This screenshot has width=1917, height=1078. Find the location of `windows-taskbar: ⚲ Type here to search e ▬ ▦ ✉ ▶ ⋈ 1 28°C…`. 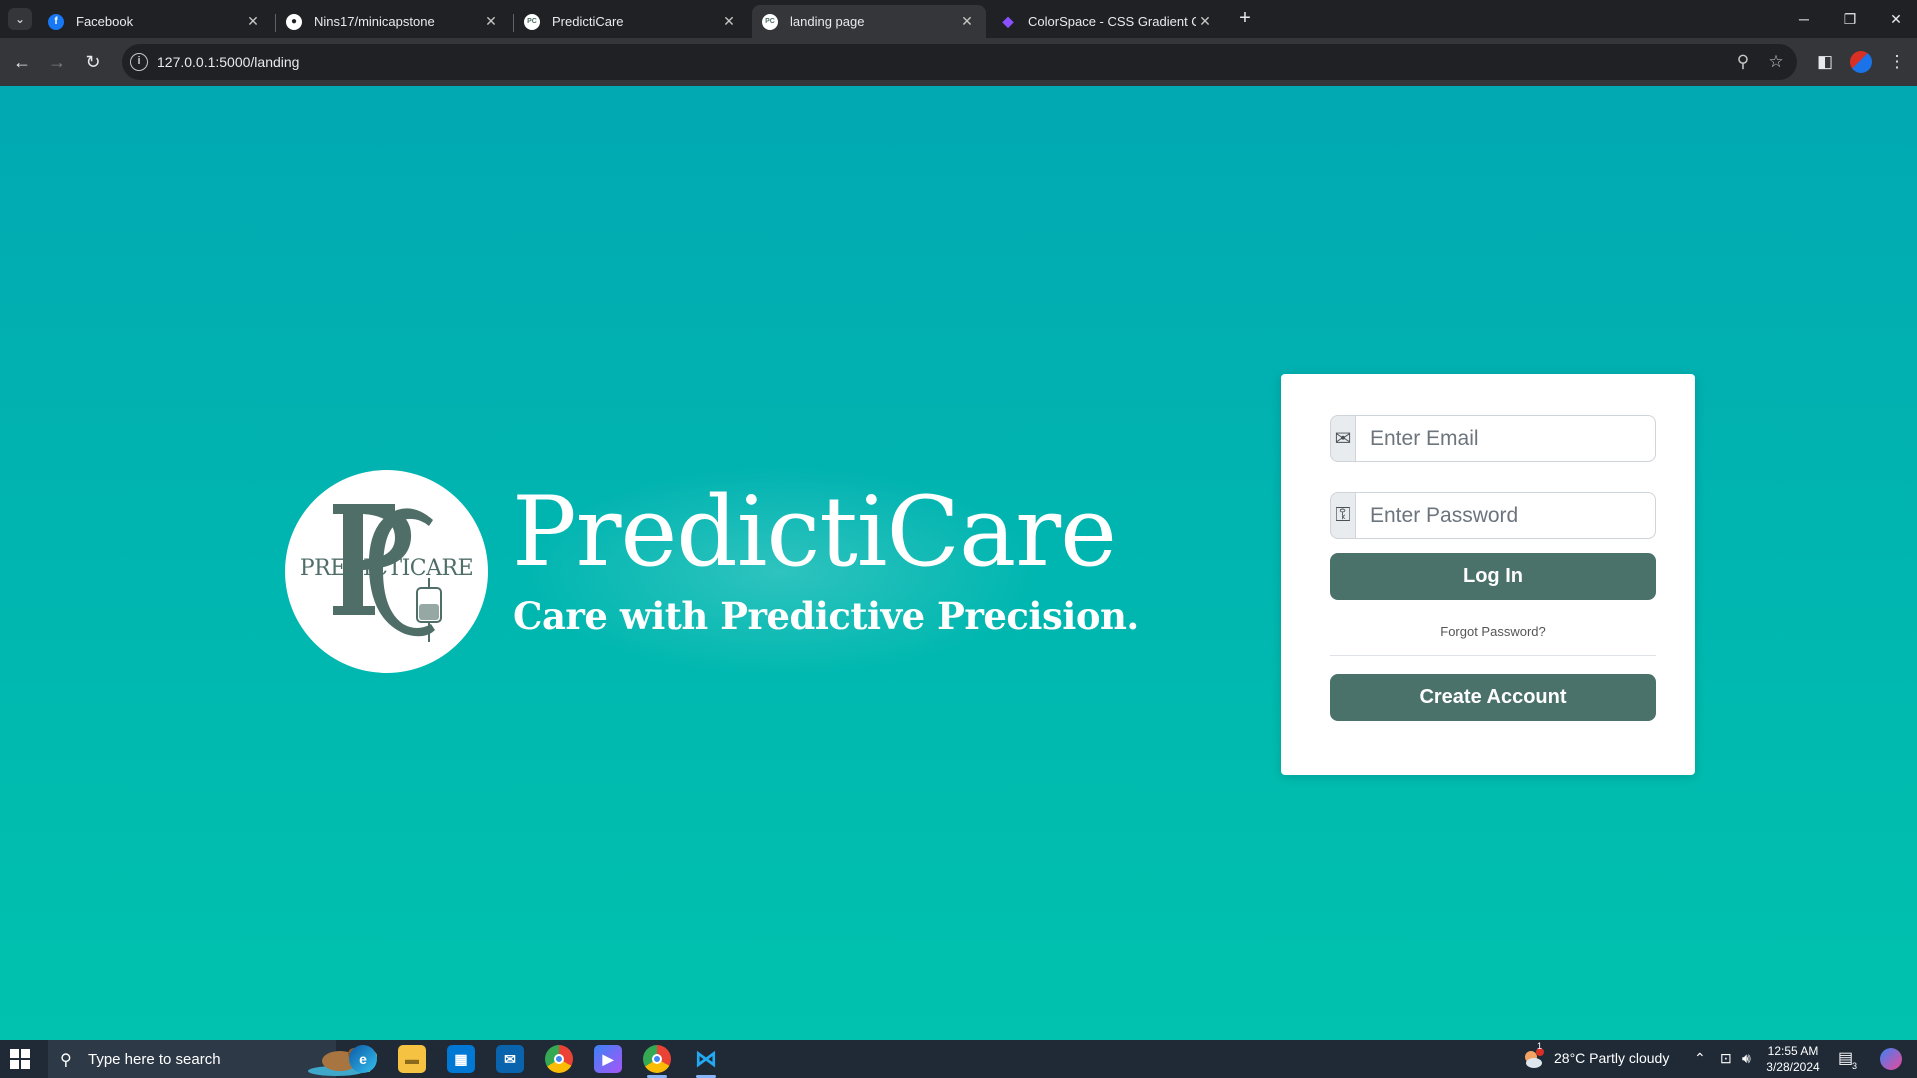

windows-taskbar: ⚲ Type here to search e ▬ ▦ ✉ ▶ ⋈ 1 28°C… is located at coordinates (958, 1059).